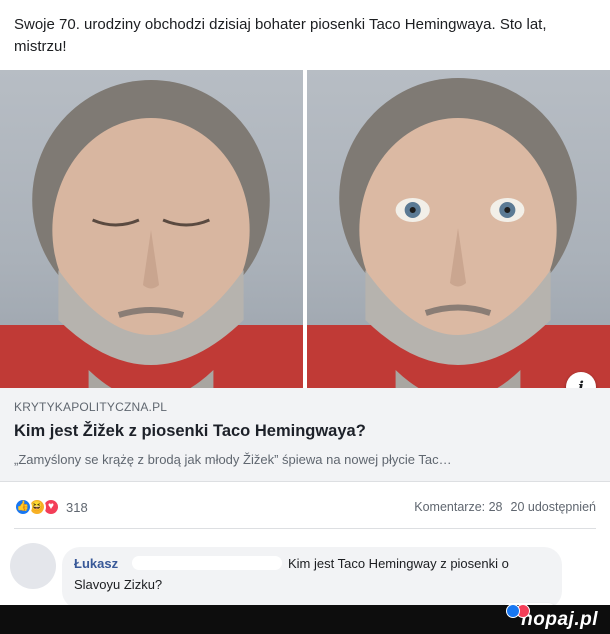  I want to click on like-icon: 👍, so click(23, 507).